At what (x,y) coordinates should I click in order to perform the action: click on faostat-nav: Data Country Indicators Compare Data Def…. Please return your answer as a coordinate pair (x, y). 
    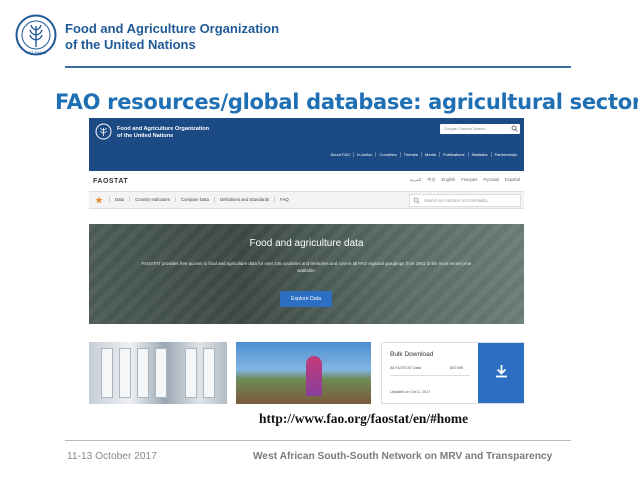
    Looking at the image, I should click on (201, 199).